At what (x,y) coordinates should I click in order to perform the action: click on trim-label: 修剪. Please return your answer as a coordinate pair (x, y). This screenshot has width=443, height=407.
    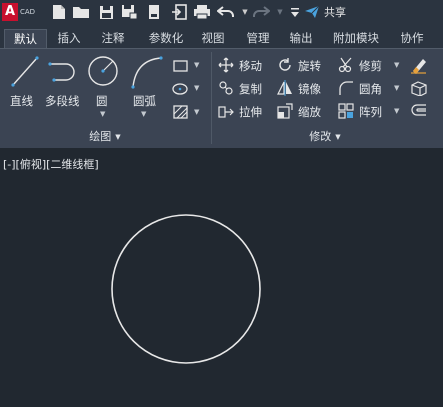
    Looking at the image, I should click on (370, 66).